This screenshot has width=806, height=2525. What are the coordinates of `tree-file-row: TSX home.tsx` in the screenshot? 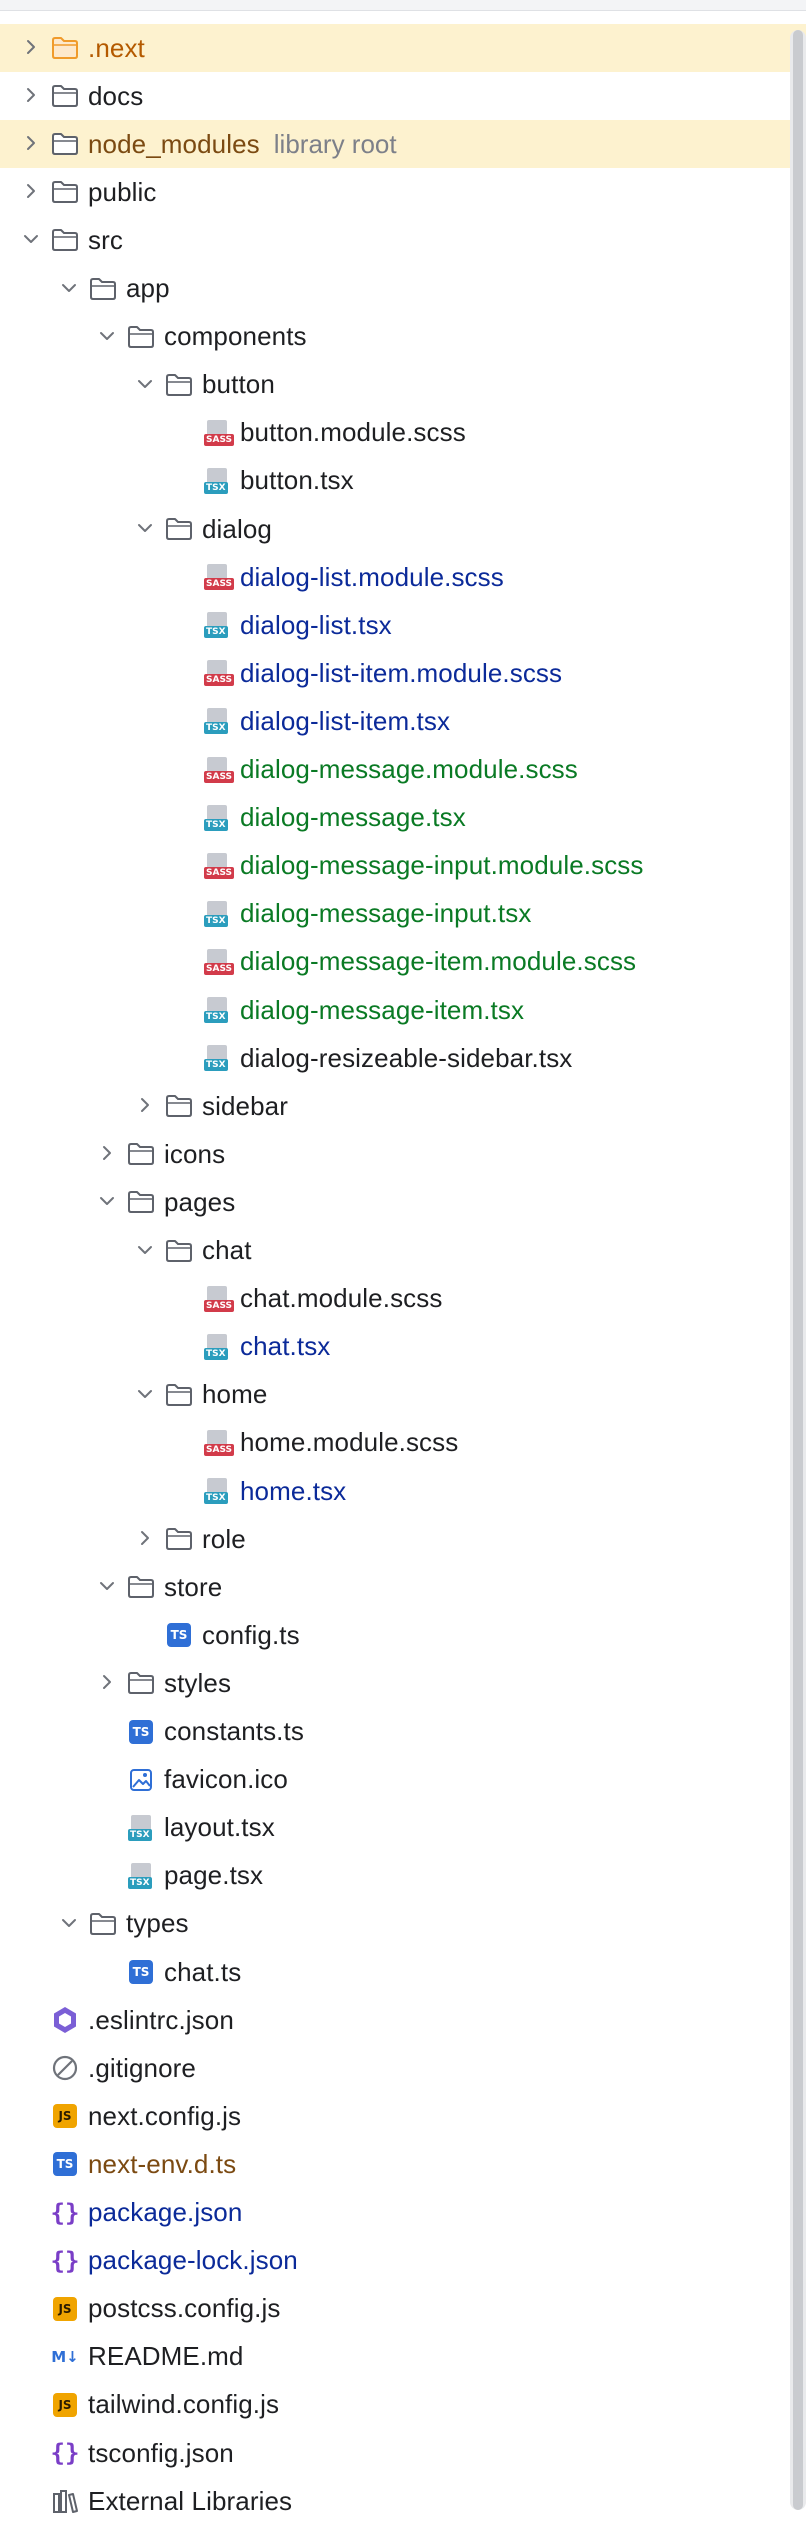 It's located at (403, 1491).